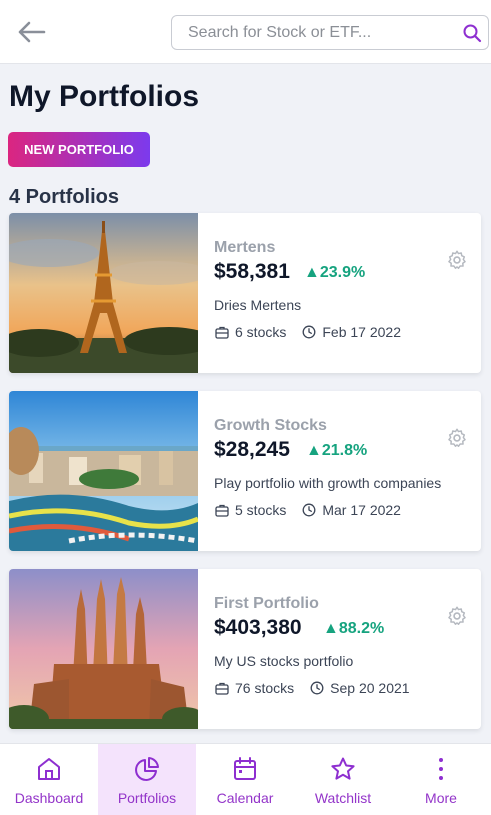 The image size is (491, 815). I want to click on back-button, so click(32, 32).